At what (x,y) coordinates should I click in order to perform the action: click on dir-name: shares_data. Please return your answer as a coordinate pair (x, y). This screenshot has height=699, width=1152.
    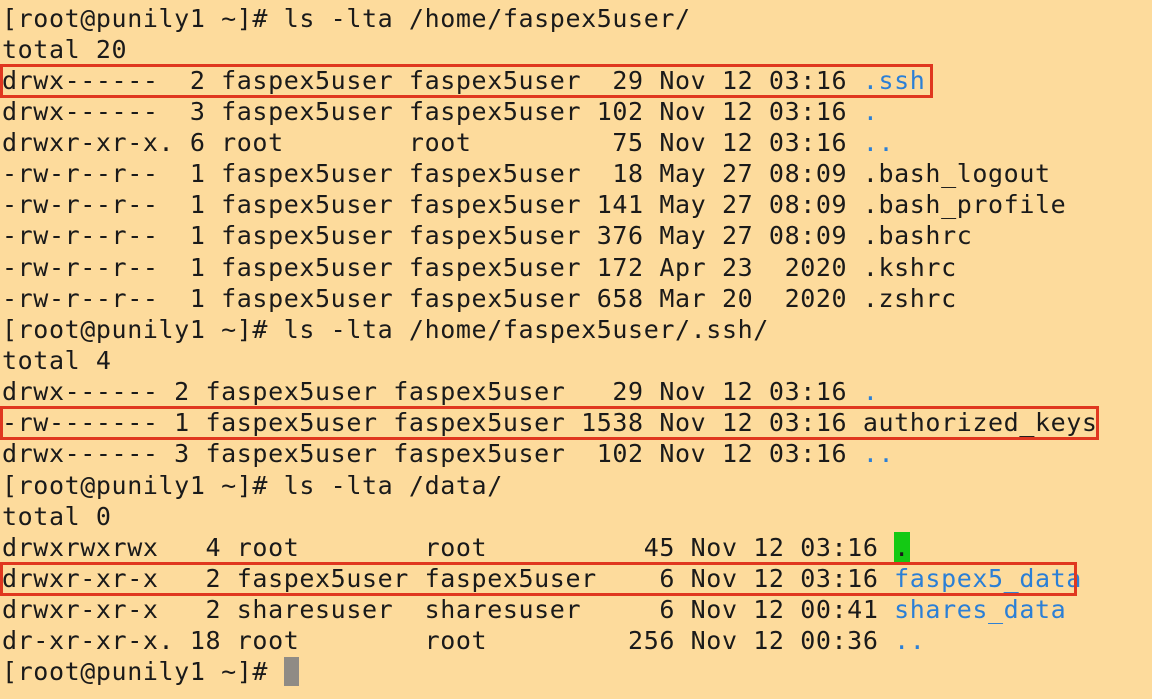
    Looking at the image, I should click on (980, 609).